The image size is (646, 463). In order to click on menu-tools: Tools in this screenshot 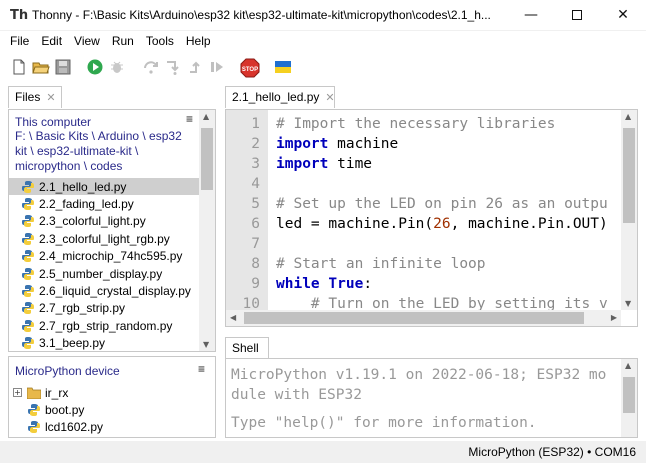, I will do `click(160, 41)`.